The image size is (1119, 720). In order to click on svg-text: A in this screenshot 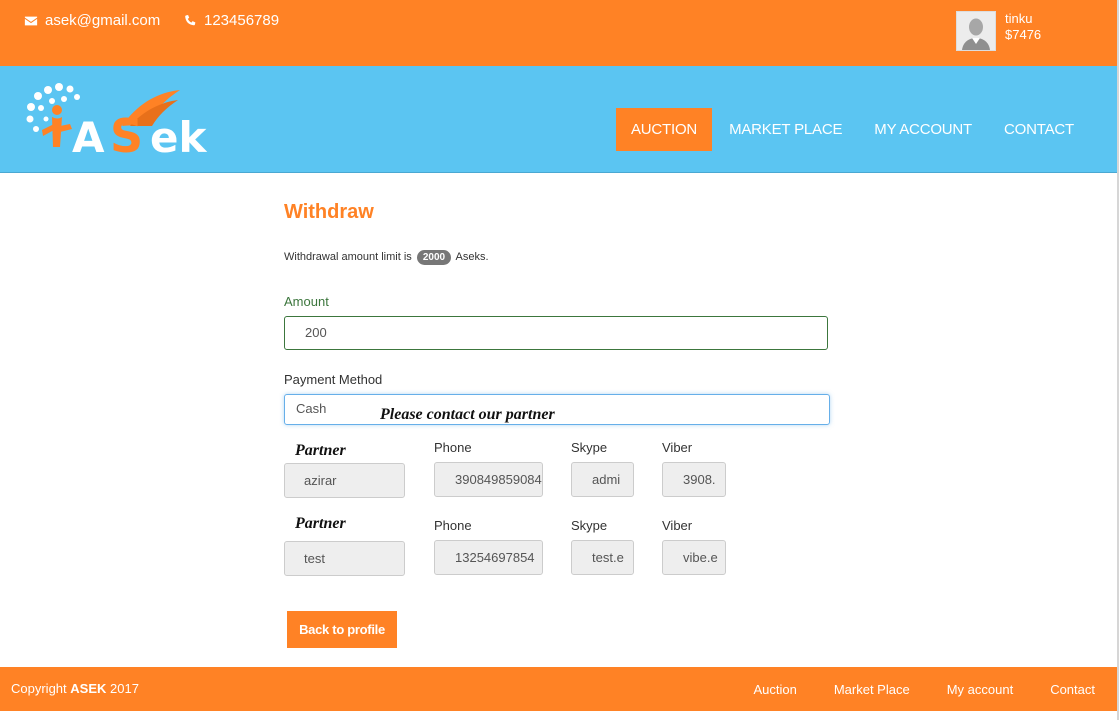, I will do `click(88, 136)`.